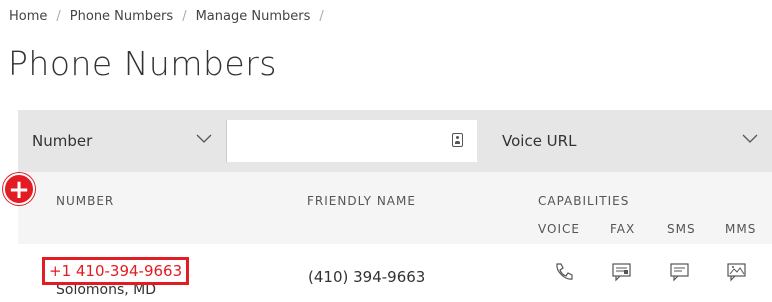  I want to click on breadcrumb: Home / Phone Numbers / Manage Numbers /, so click(171, 16).